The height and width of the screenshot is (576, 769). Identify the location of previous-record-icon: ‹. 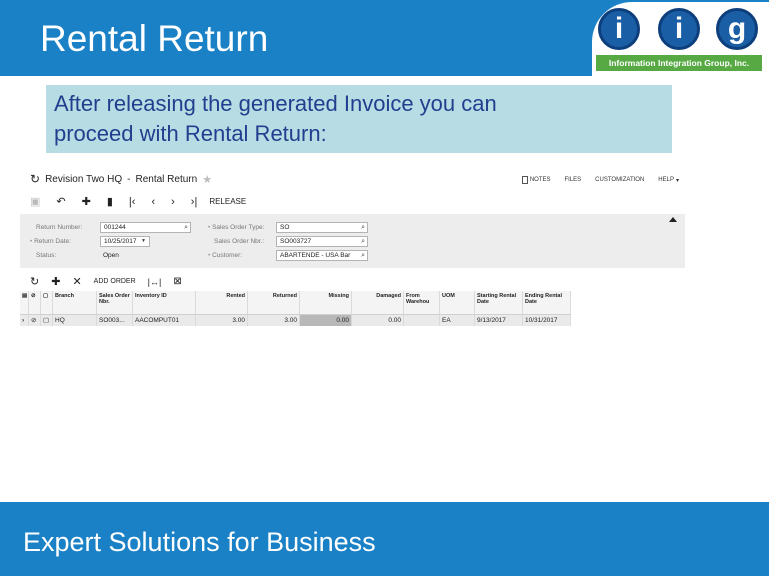
(153, 202).